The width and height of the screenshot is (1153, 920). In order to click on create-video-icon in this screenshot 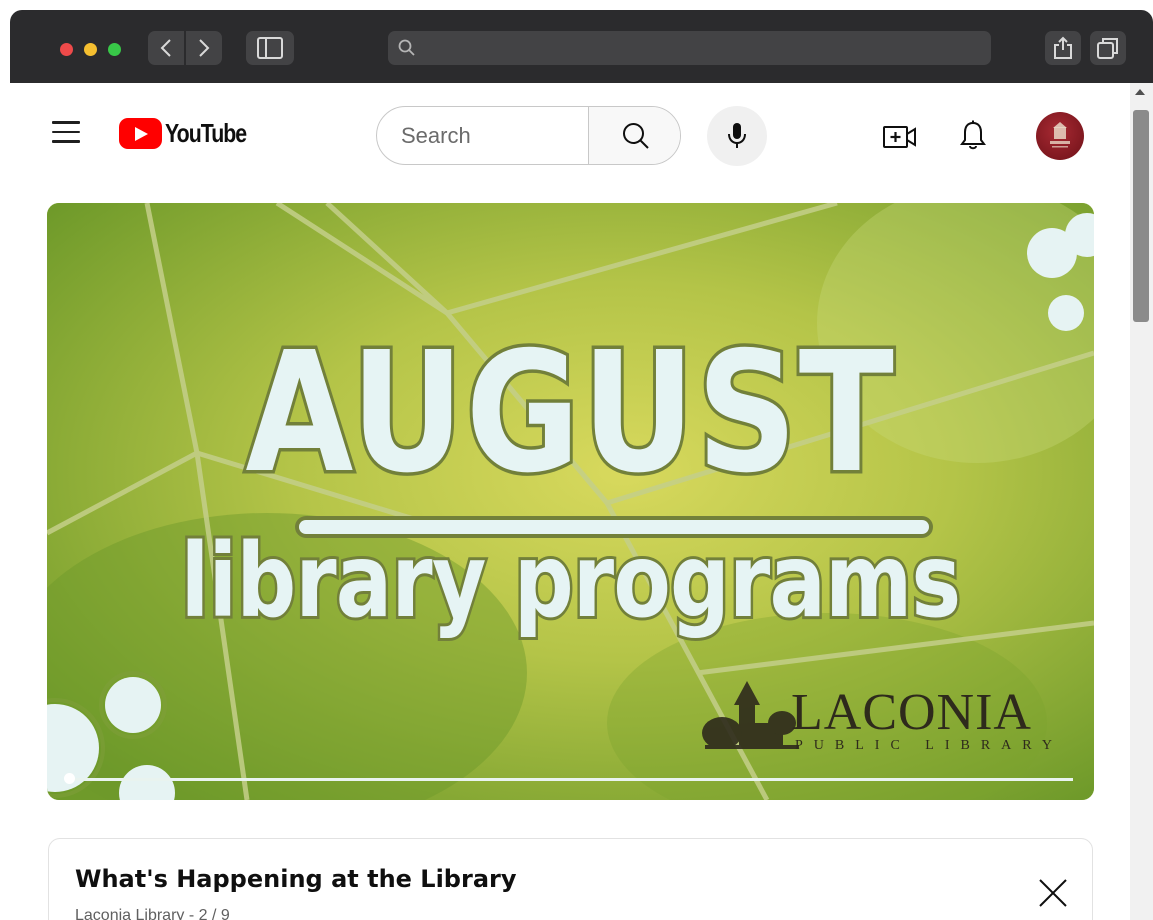, I will do `click(899, 137)`.